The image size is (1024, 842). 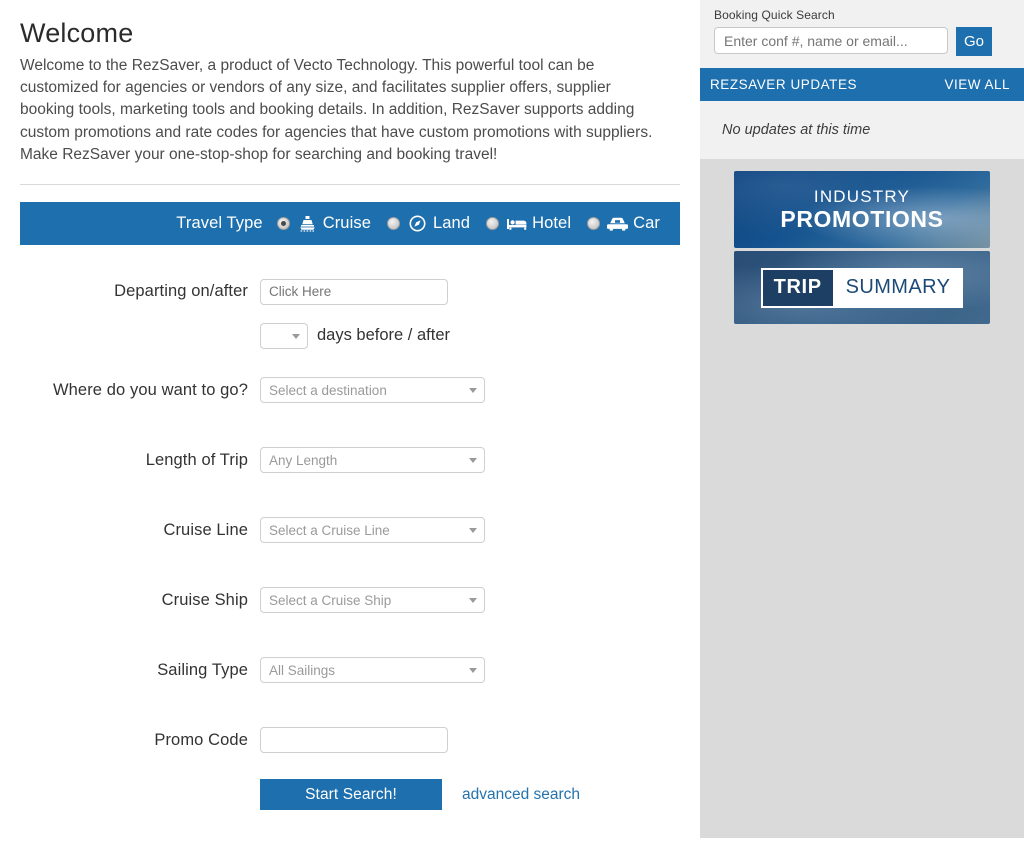 I want to click on label-promo-code: Promo Code, so click(x=201, y=739).